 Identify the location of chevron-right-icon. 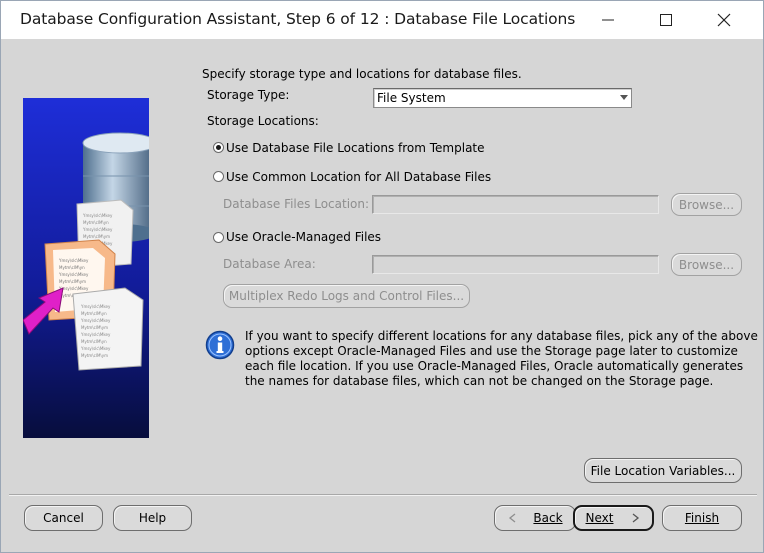
(636, 518).